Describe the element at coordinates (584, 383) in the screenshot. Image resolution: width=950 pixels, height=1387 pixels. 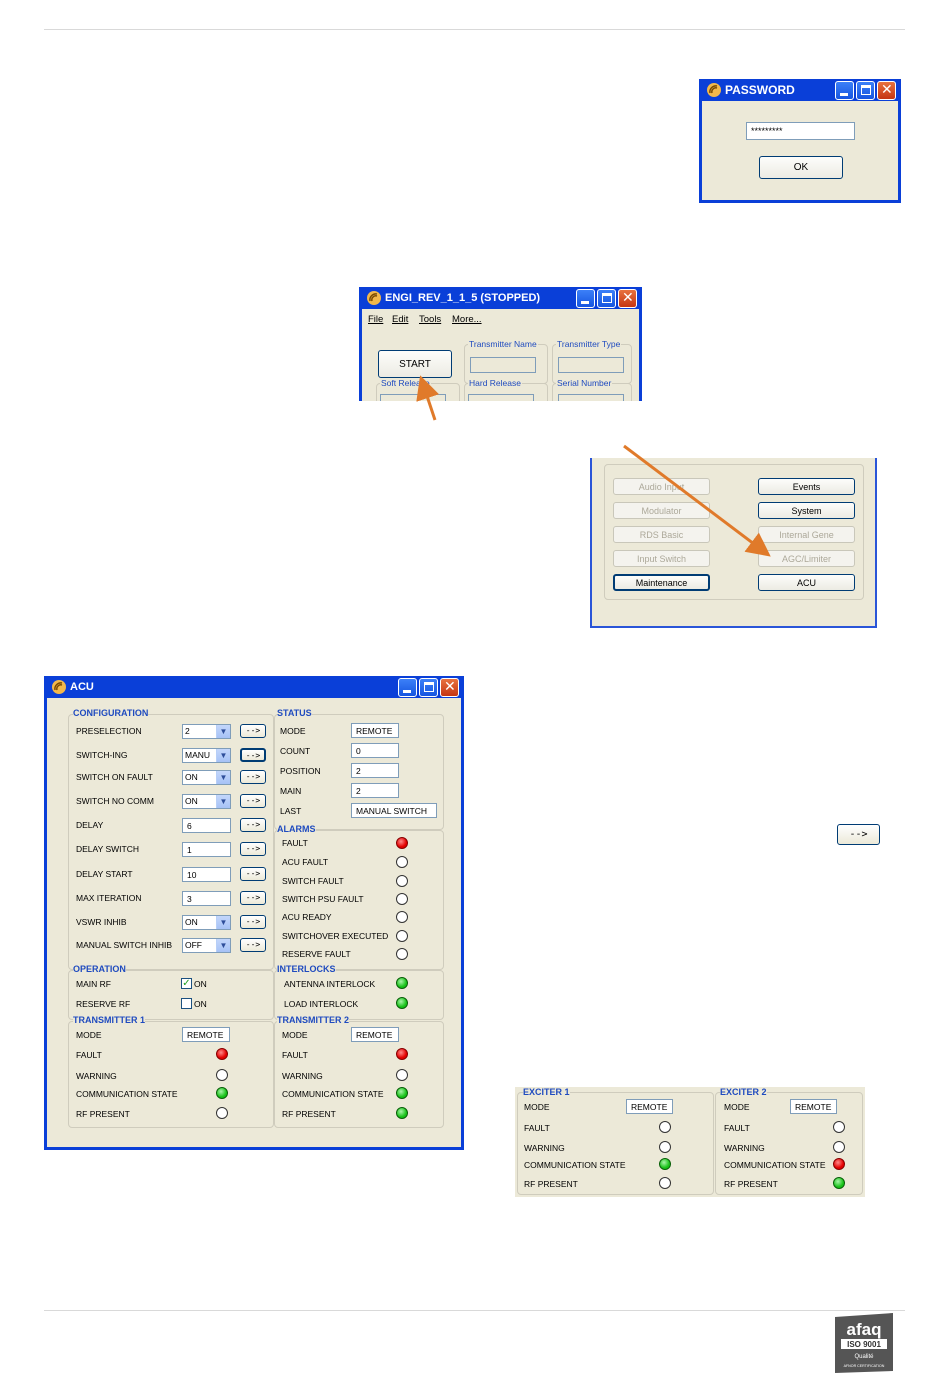
I see `serial-number-label: Serial Number` at that location.